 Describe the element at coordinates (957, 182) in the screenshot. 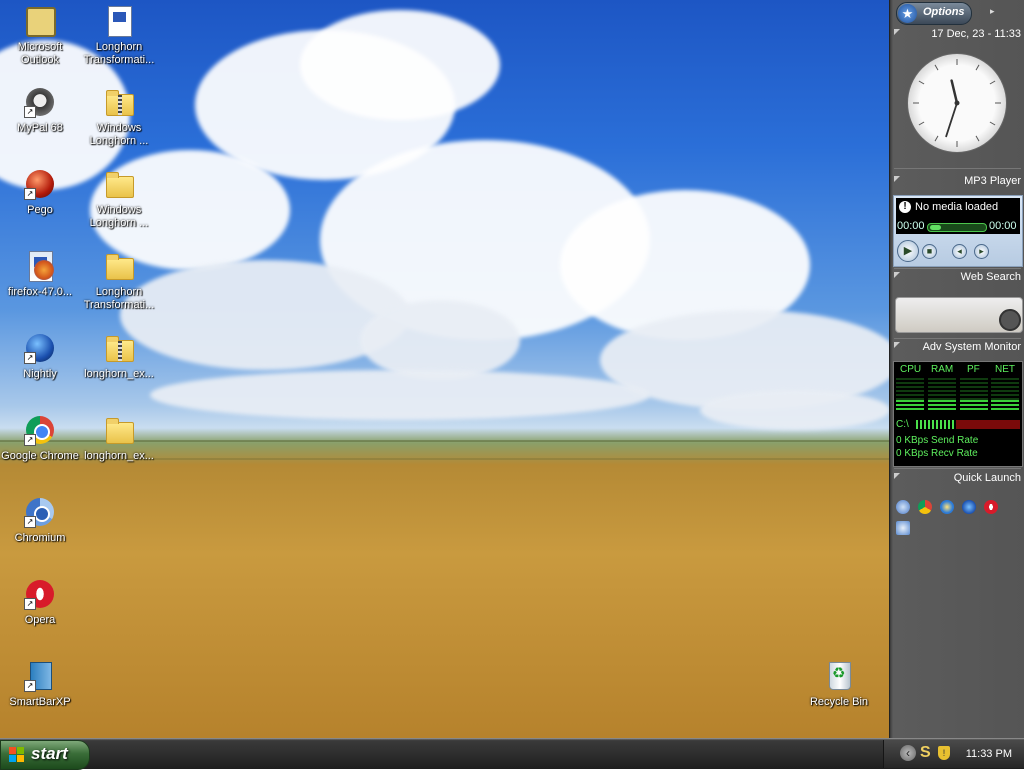

I see `mp3-player-header: MP3 Player` at that location.